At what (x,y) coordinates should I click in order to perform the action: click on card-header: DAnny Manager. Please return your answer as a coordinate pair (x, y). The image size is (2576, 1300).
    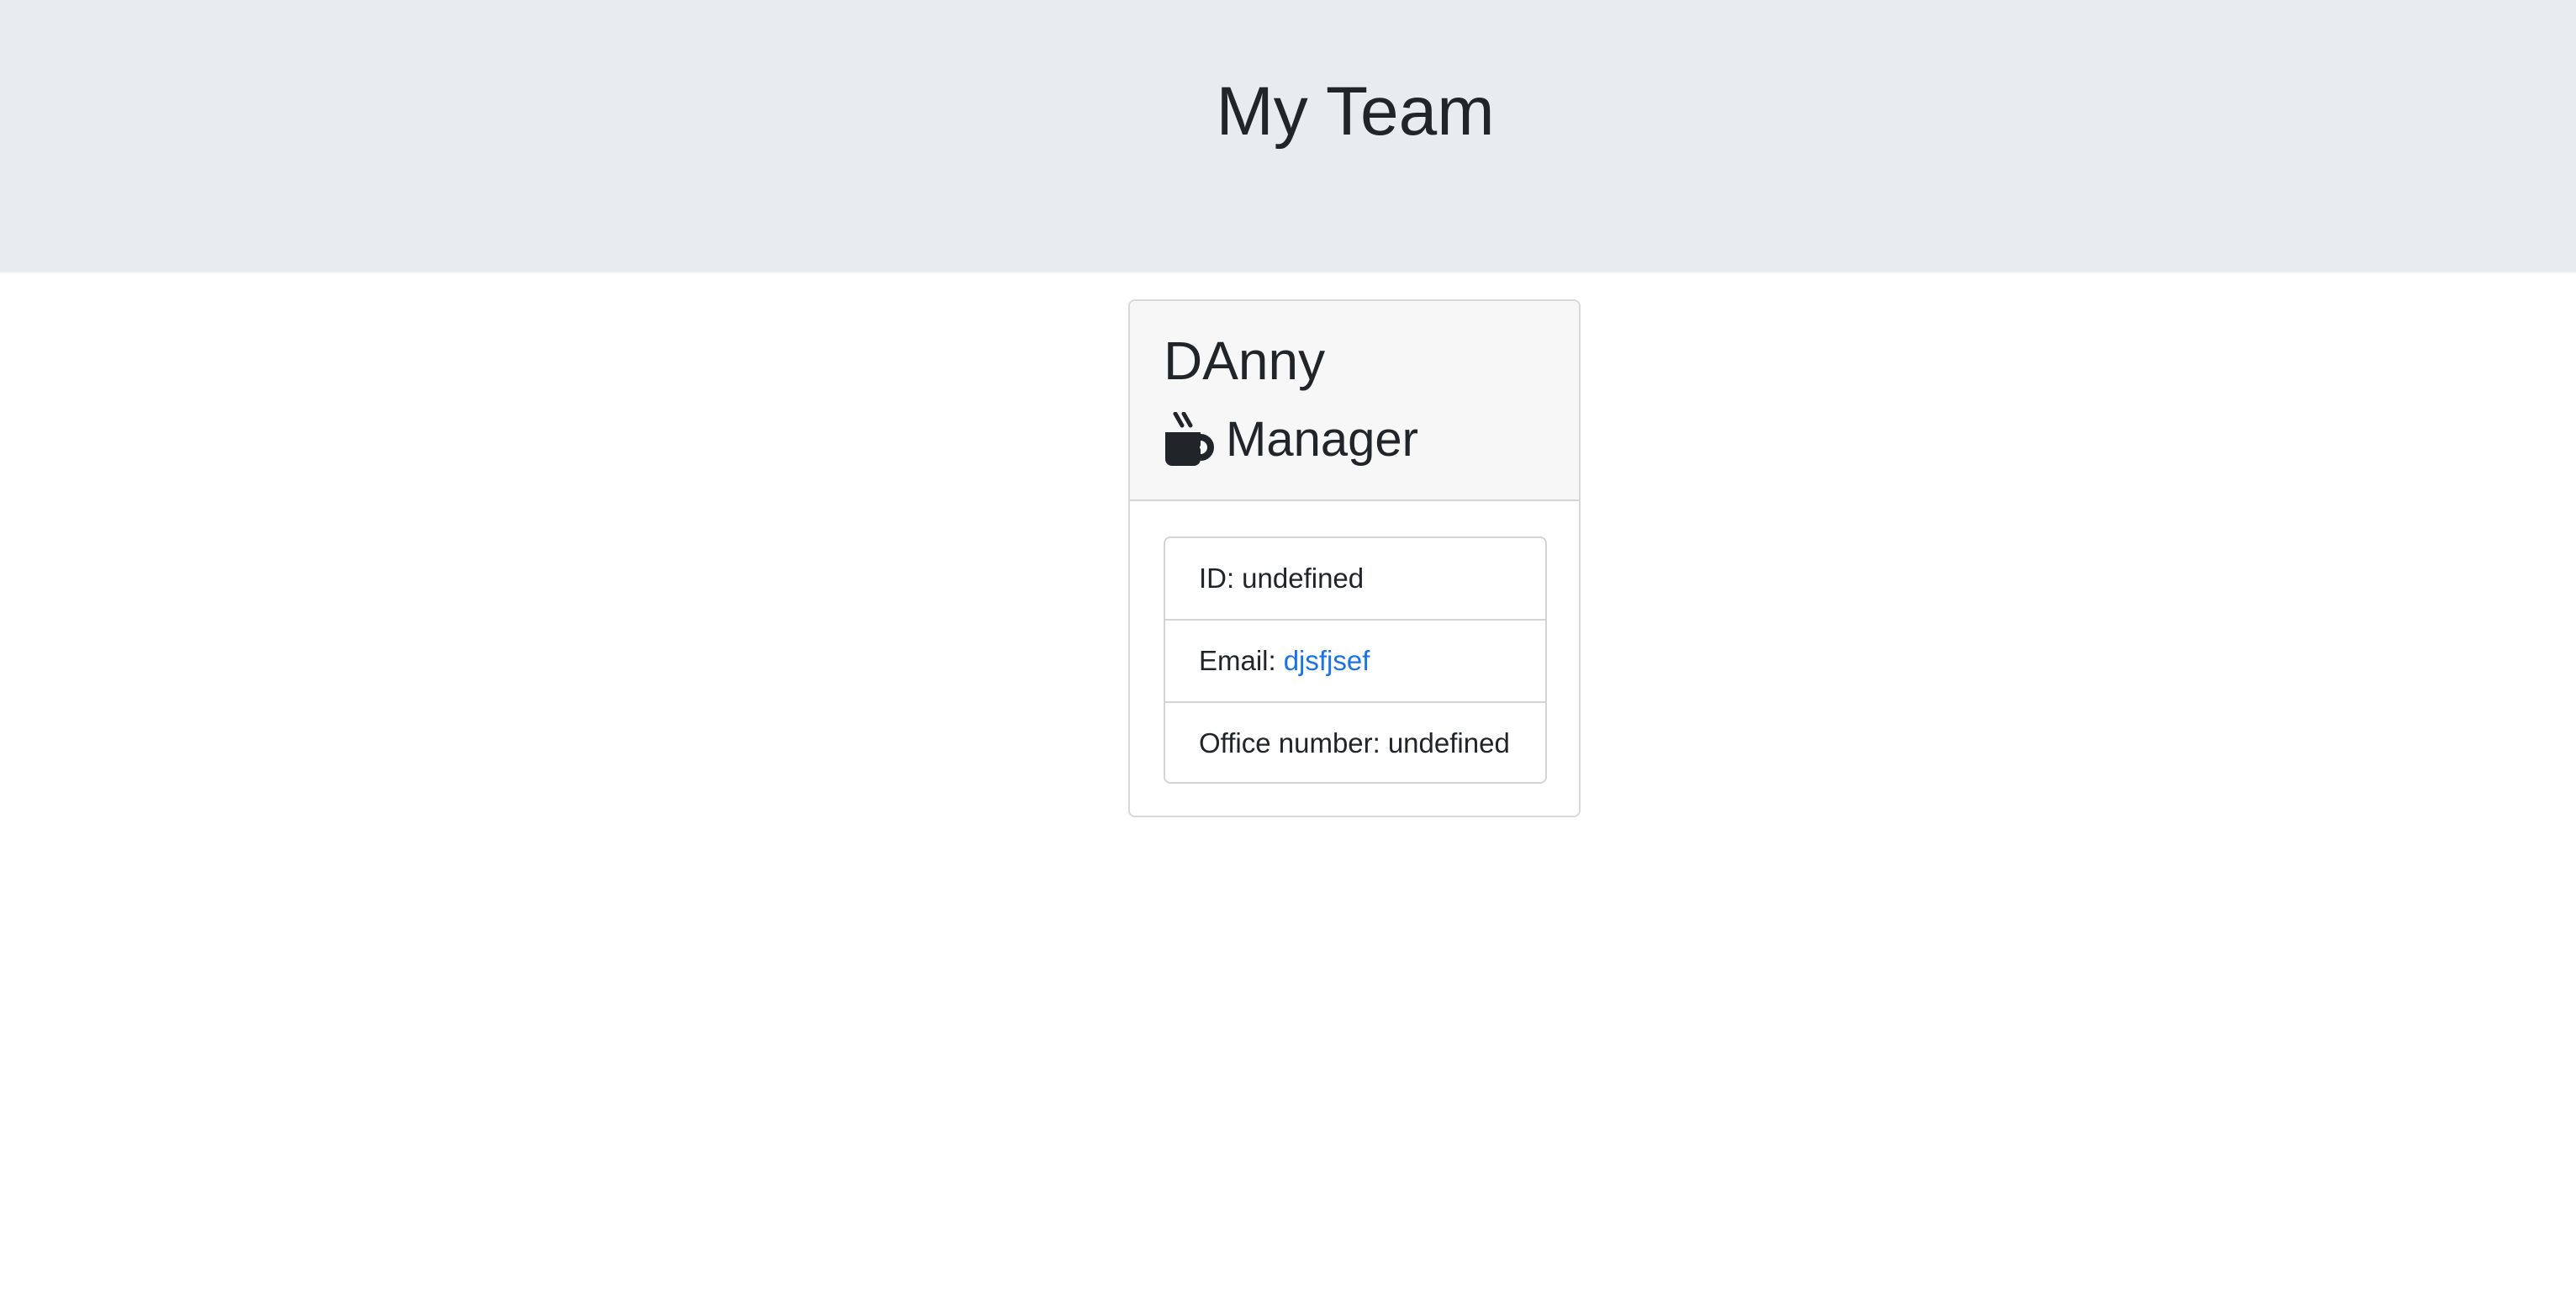
    Looking at the image, I should click on (1355, 401).